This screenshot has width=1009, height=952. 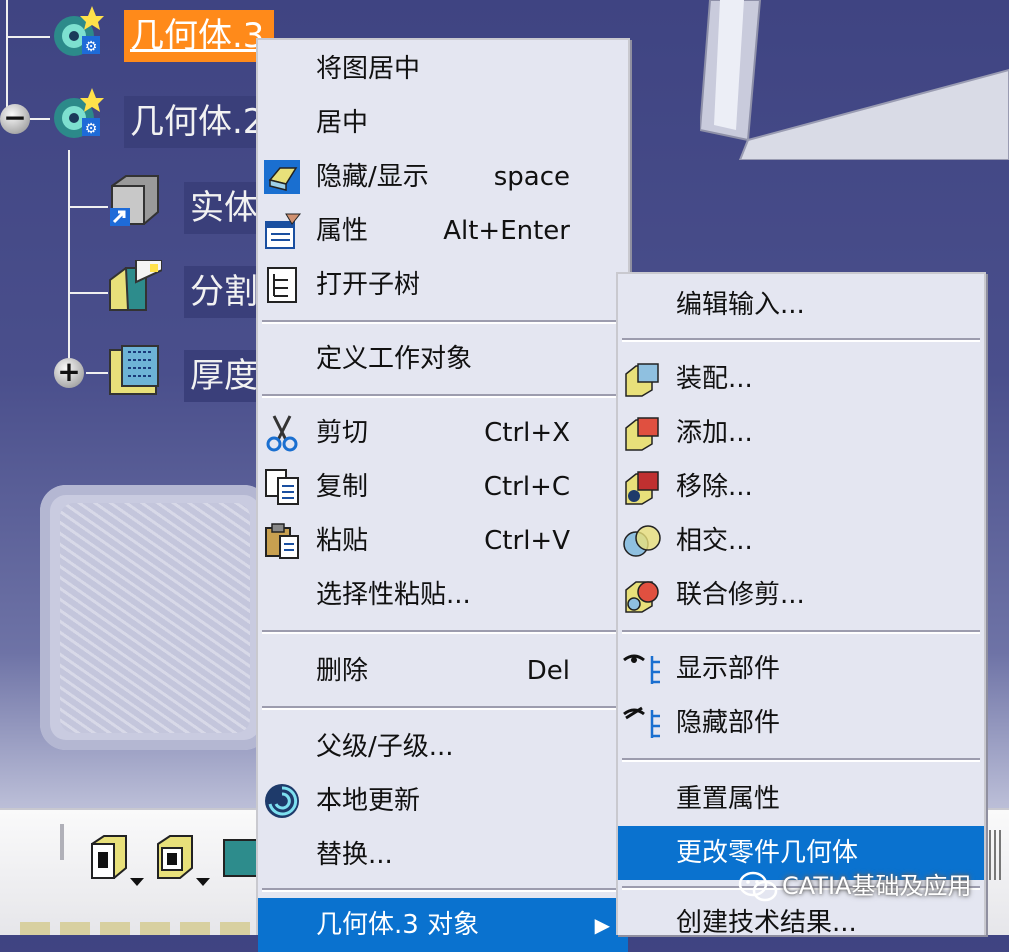 What do you see at coordinates (642, 541) in the screenshot?
I see `intersect-icon` at bounding box center [642, 541].